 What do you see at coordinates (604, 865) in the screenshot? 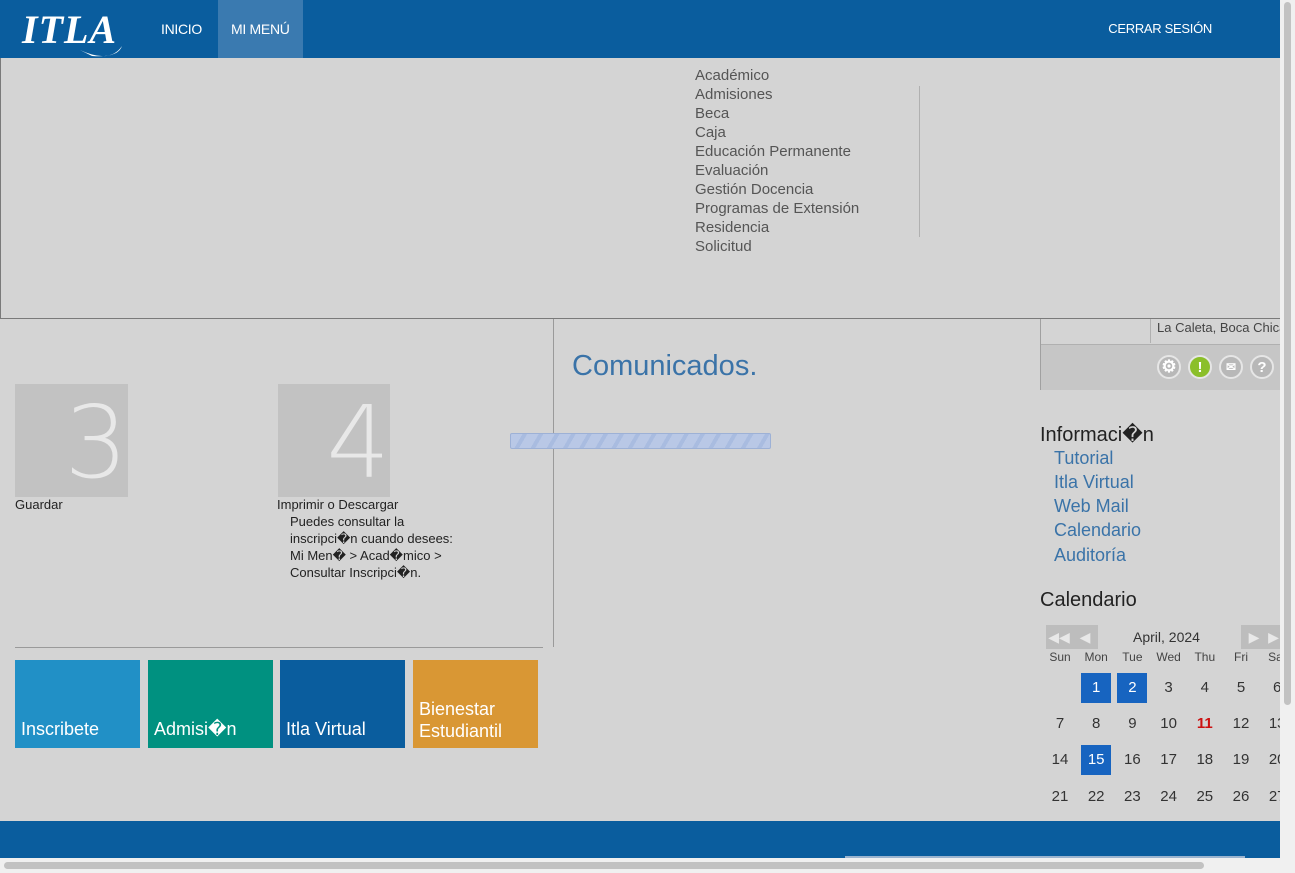
I see `horizontal-scroll-thumb` at bounding box center [604, 865].